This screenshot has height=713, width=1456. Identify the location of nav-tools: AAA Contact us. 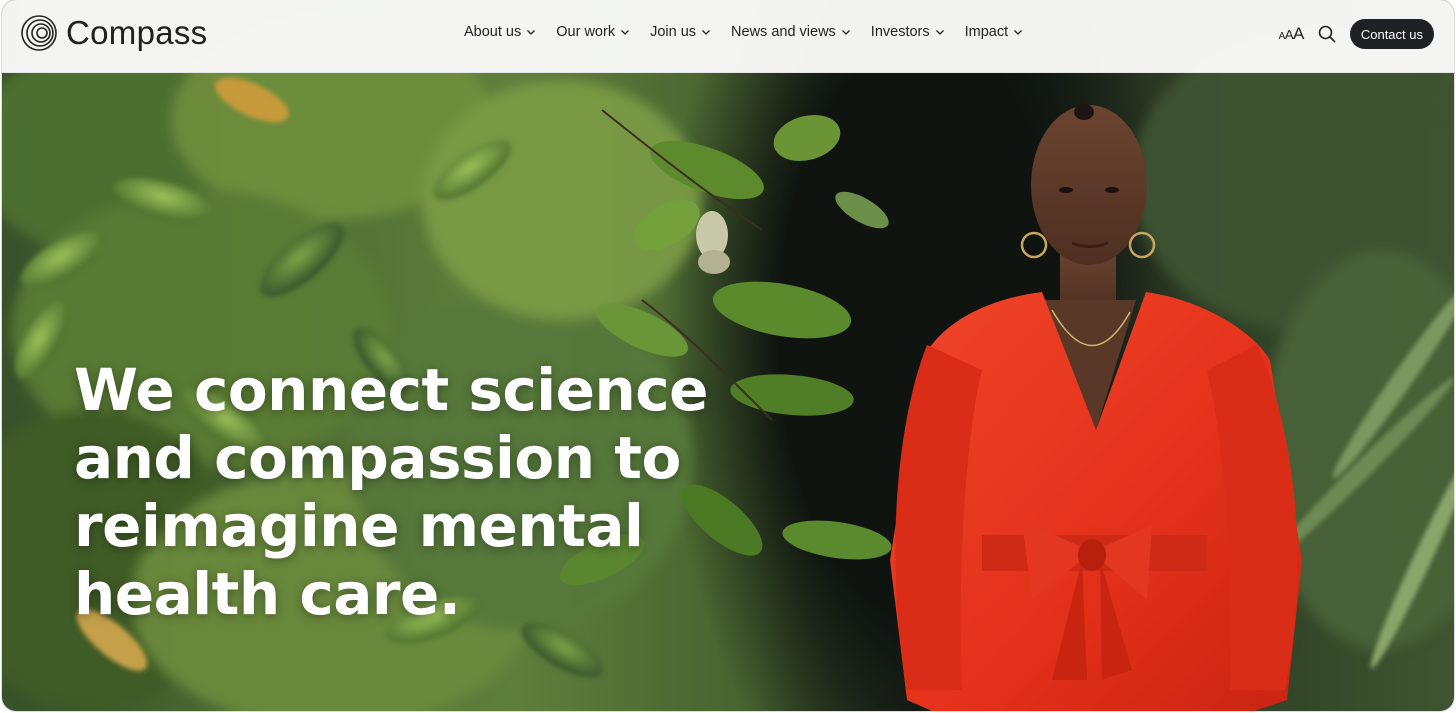
(1356, 34).